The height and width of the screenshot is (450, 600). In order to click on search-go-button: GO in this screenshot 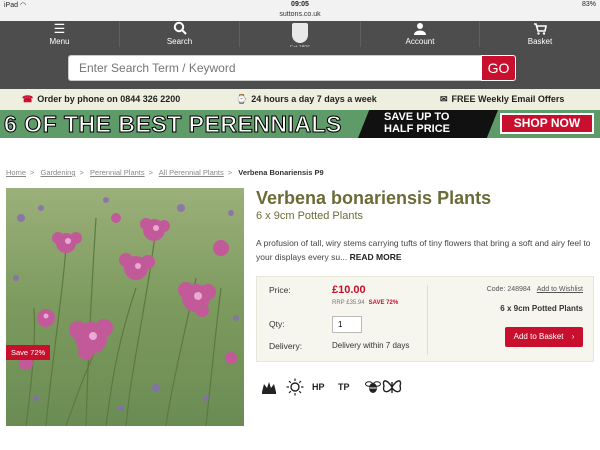, I will do `click(498, 68)`.